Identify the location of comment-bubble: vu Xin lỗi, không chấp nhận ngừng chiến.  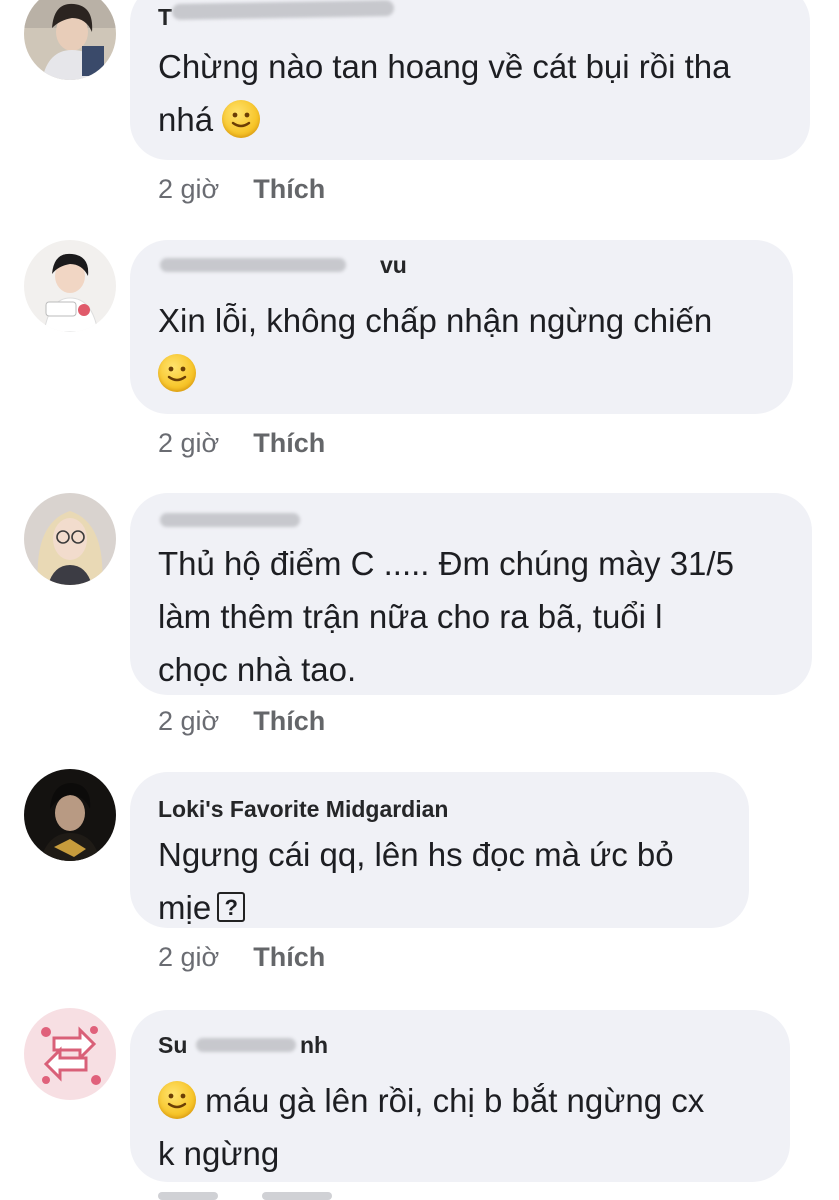
(461, 327).